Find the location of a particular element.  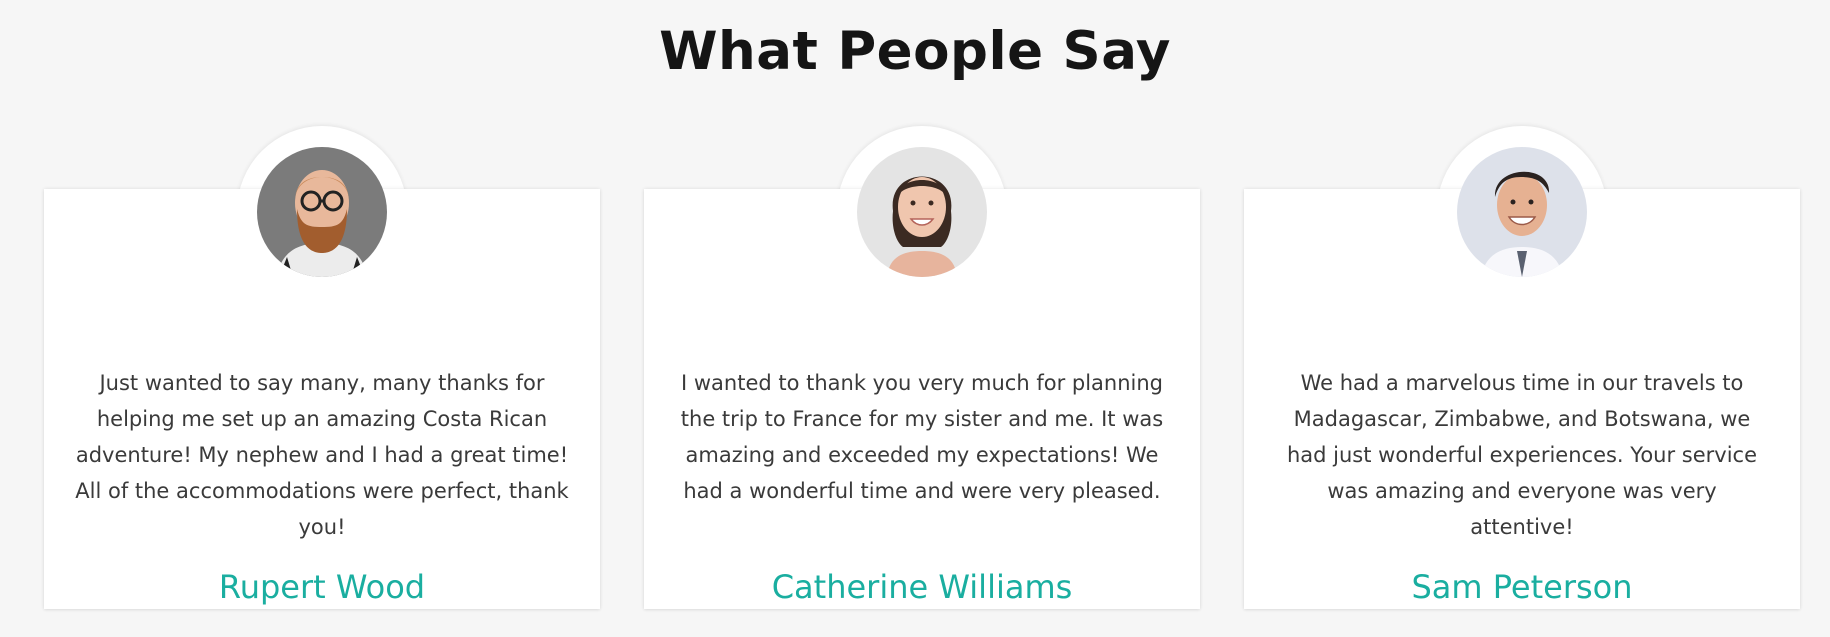

testimonial-author: Rupert Wood is located at coordinates (322, 587).